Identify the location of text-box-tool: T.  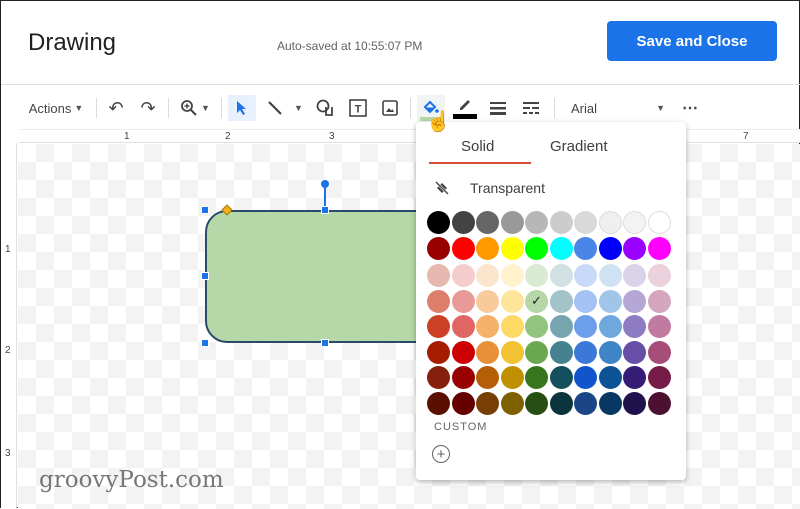
(358, 108).